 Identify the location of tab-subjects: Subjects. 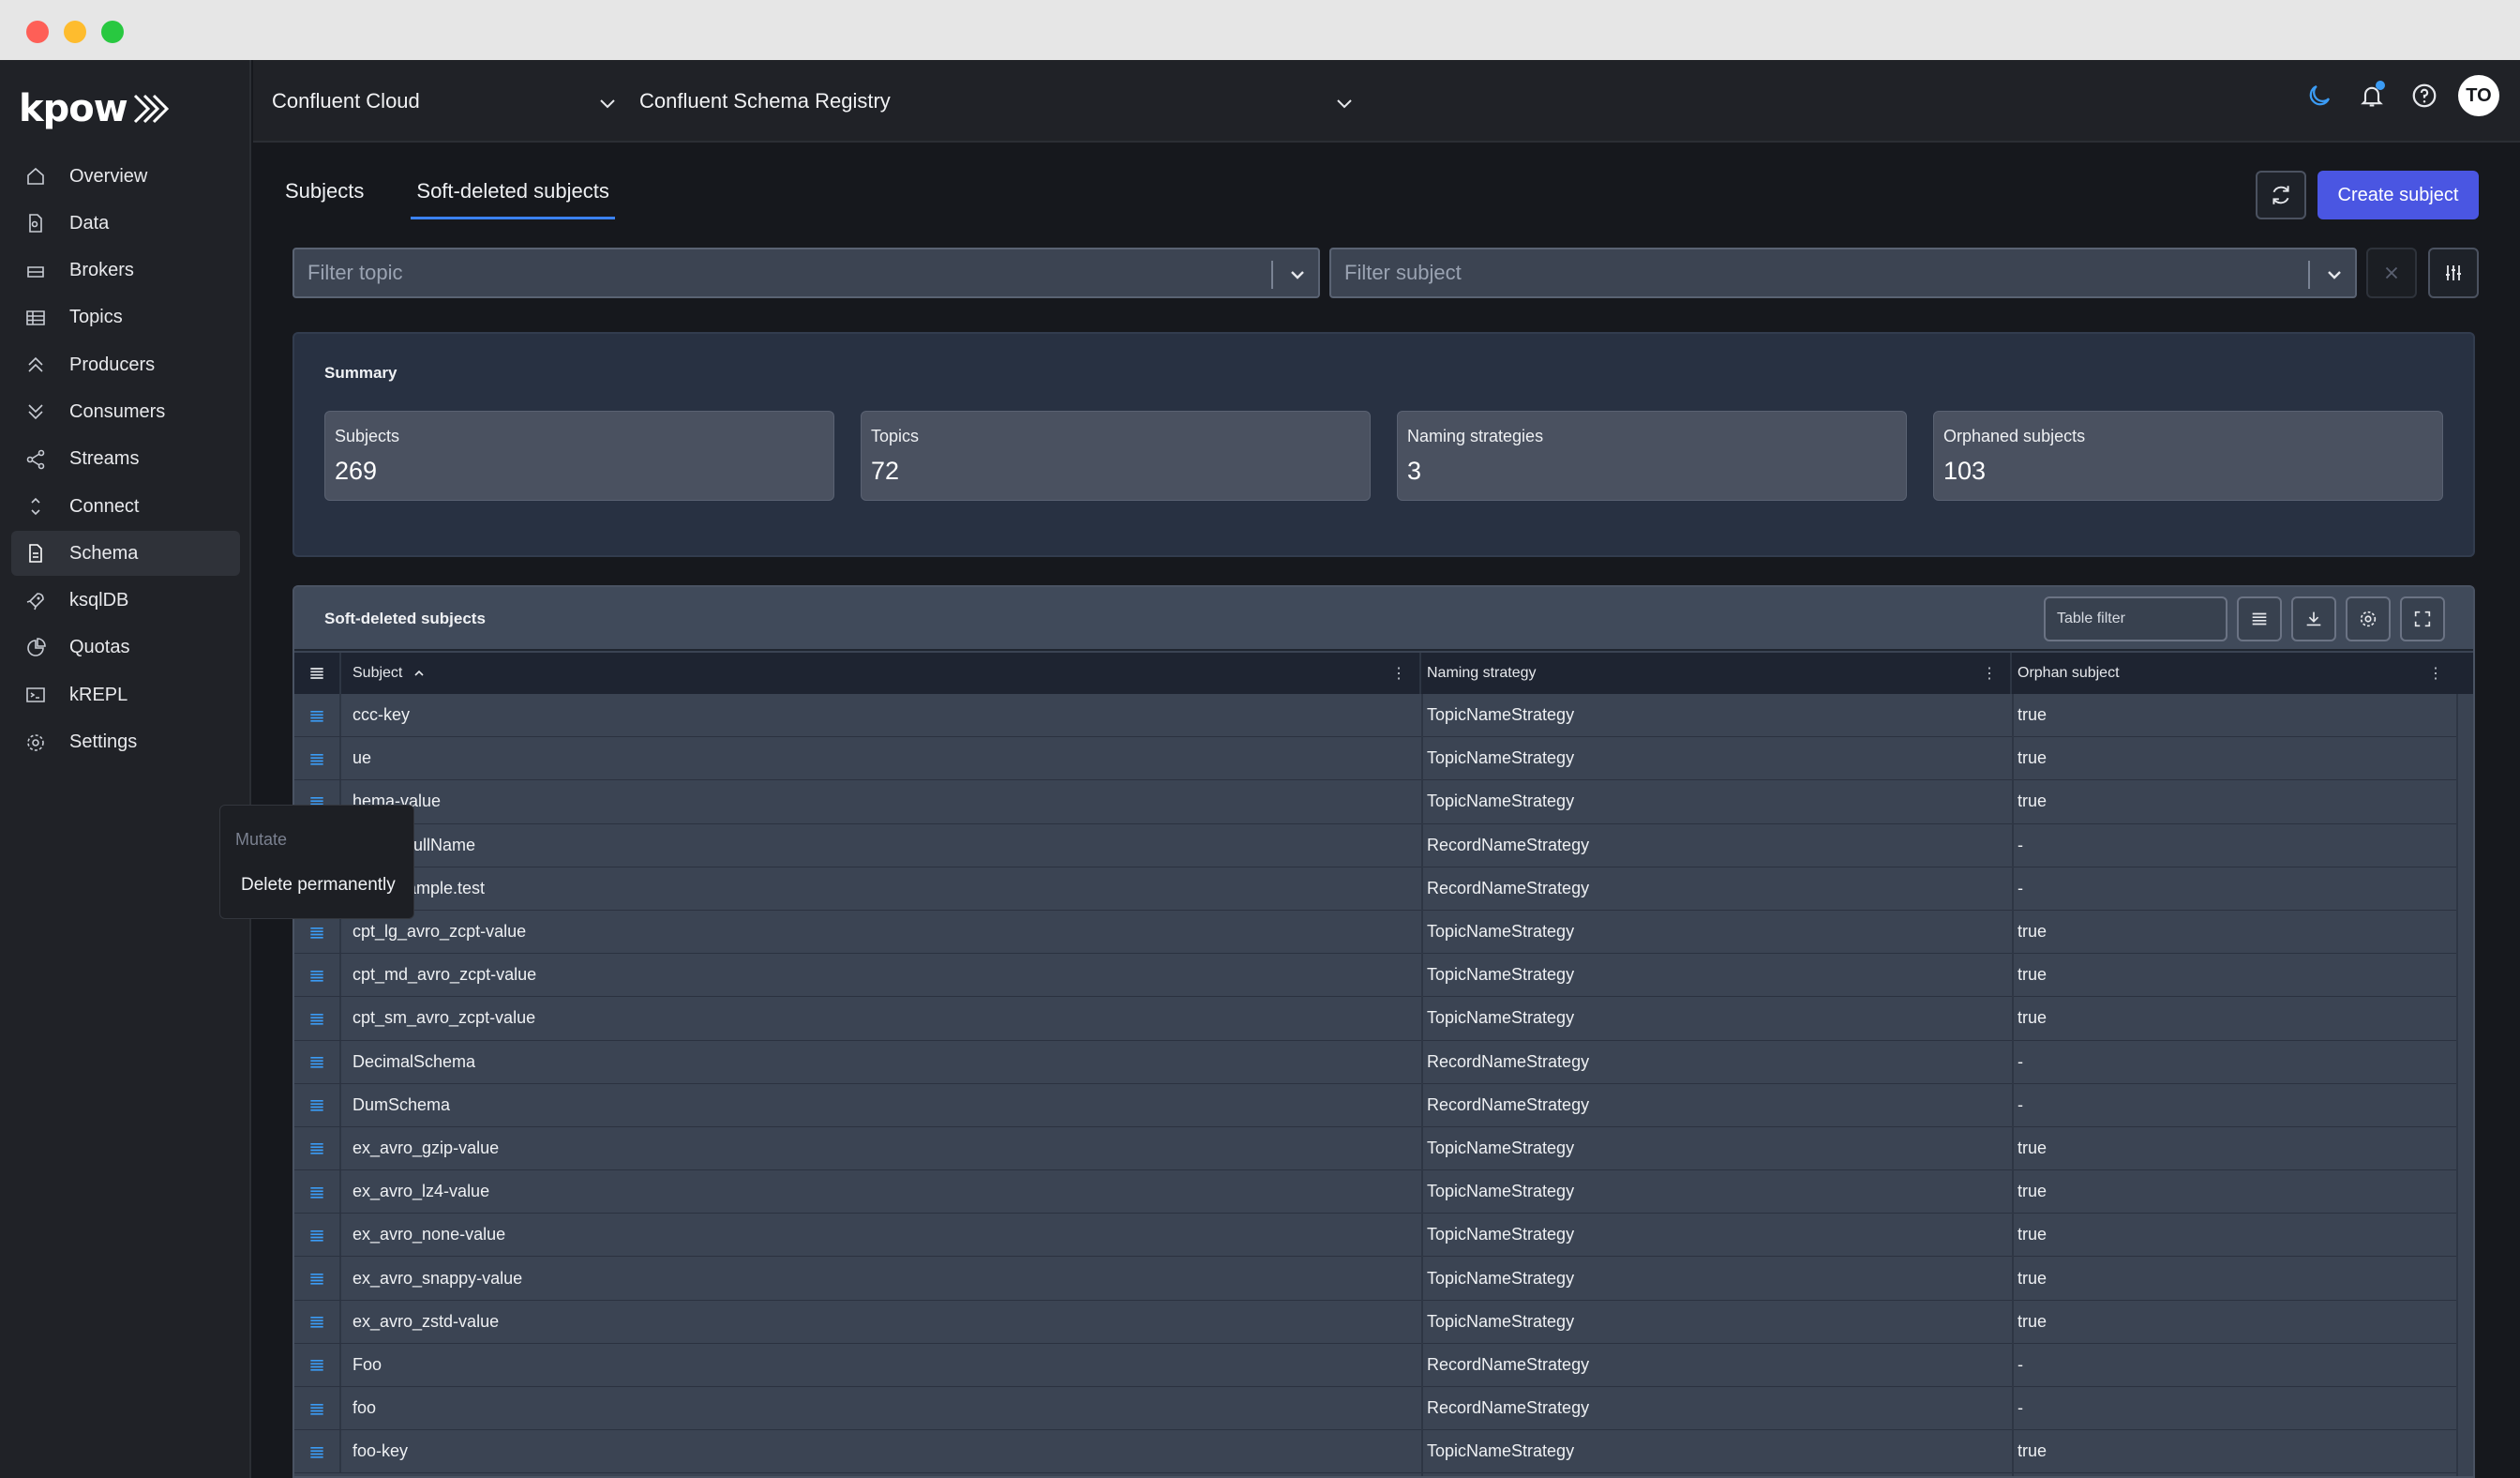
(324, 191).